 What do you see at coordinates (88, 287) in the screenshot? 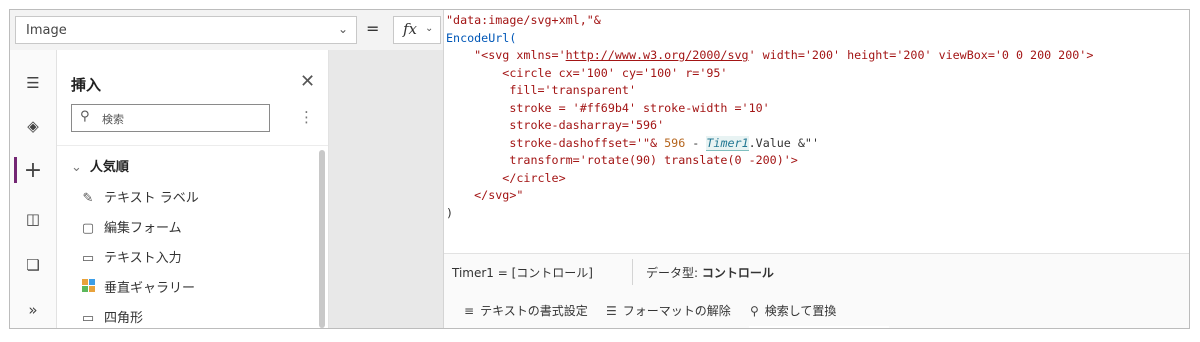
I see `gallery-icon` at bounding box center [88, 287].